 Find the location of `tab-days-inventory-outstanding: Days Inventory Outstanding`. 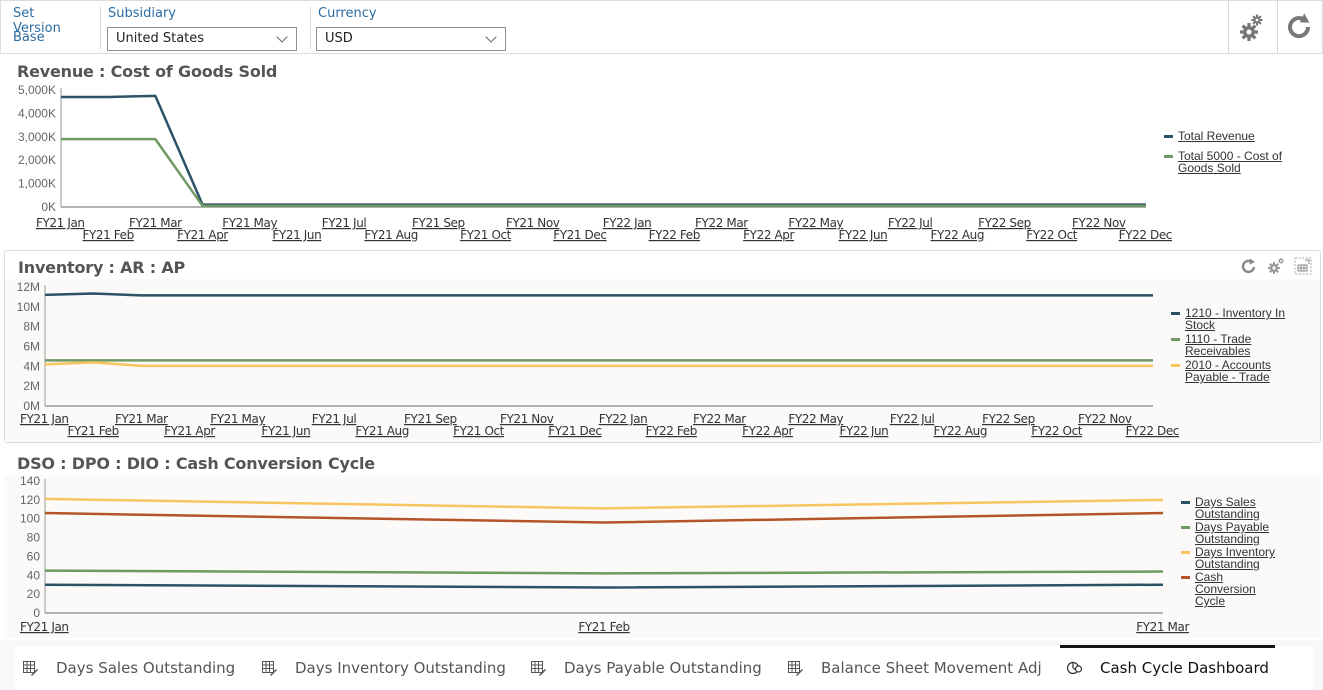

tab-days-inventory-outstanding: Days Inventory Outstanding is located at coordinates (383, 668).